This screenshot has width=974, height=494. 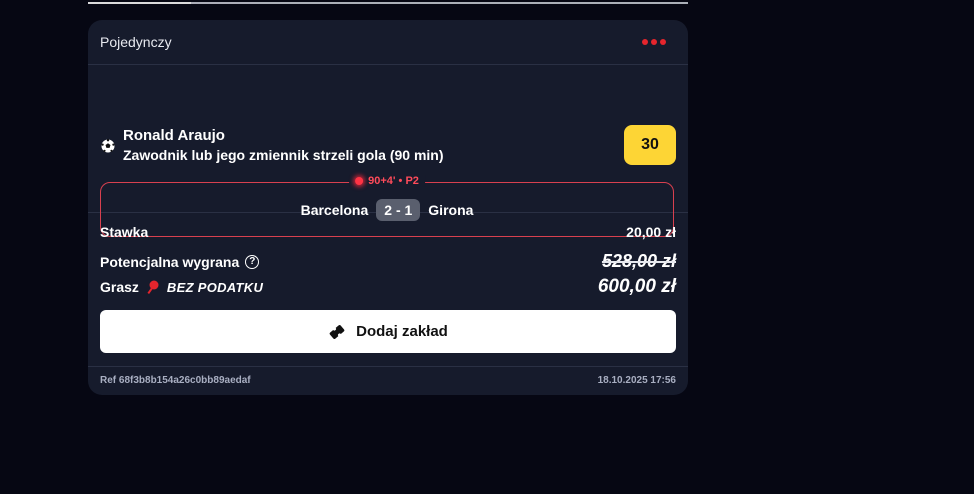 I want to click on help-icon: ?, so click(x=252, y=261).